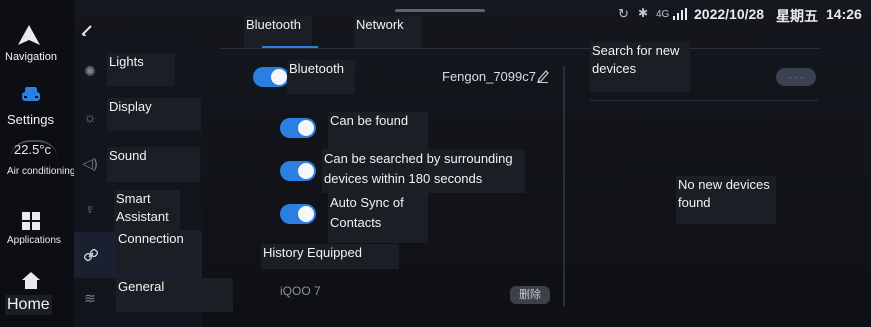  Describe the element at coordinates (614, 68) in the screenshot. I see `search-title-line2: devices` at that location.